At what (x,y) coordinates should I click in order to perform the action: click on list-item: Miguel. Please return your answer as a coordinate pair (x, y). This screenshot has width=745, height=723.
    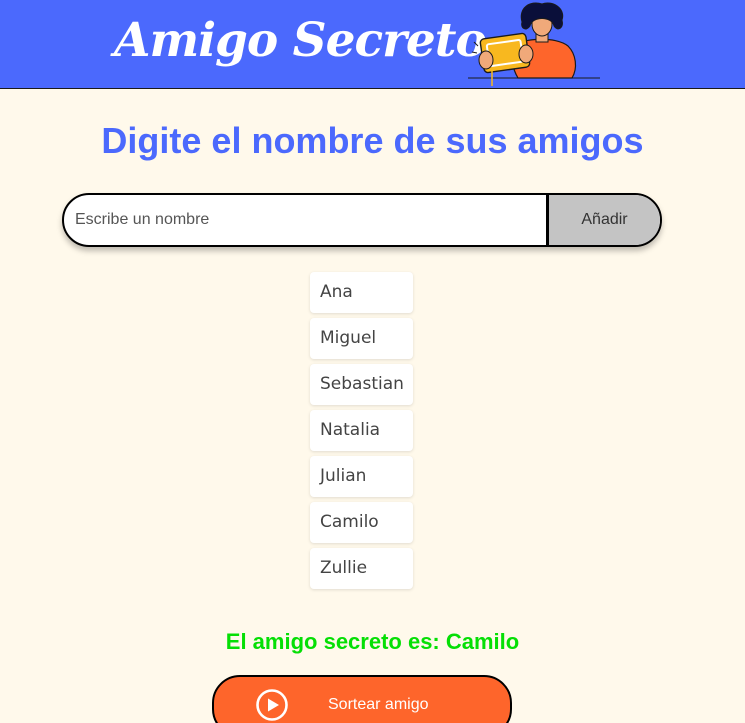
    Looking at the image, I should click on (361, 338).